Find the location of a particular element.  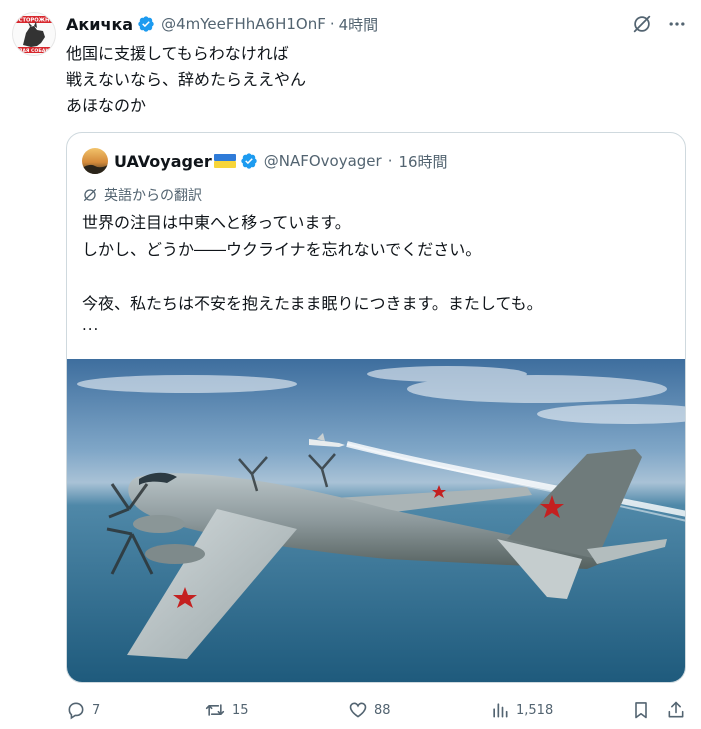

like-icon is located at coordinates (358, 710).